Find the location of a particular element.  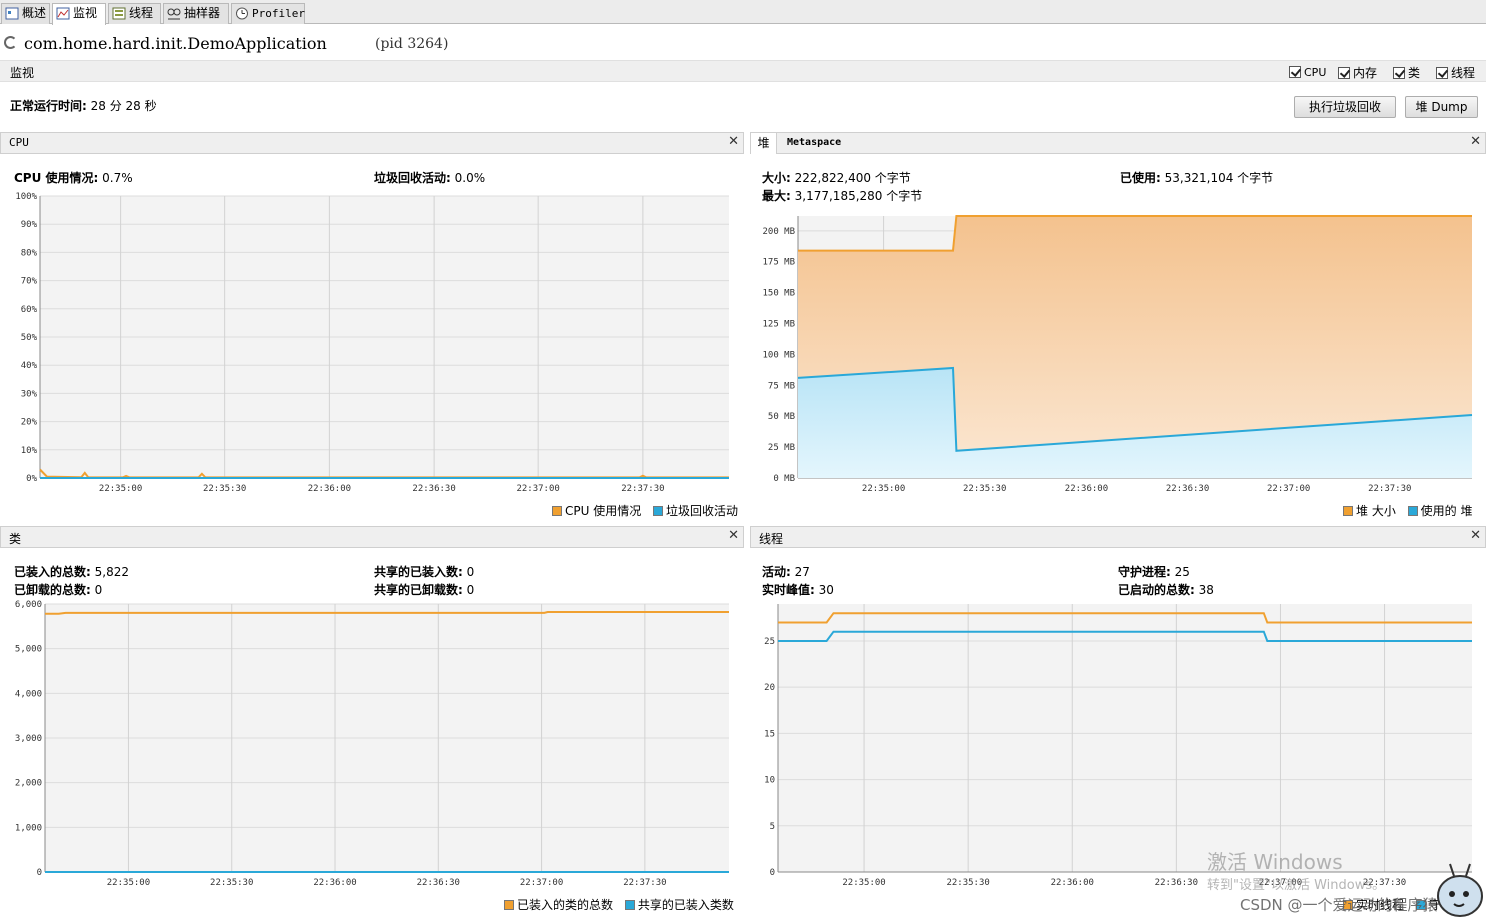

y-tick-label: 25 MB is located at coordinates (781, 448).